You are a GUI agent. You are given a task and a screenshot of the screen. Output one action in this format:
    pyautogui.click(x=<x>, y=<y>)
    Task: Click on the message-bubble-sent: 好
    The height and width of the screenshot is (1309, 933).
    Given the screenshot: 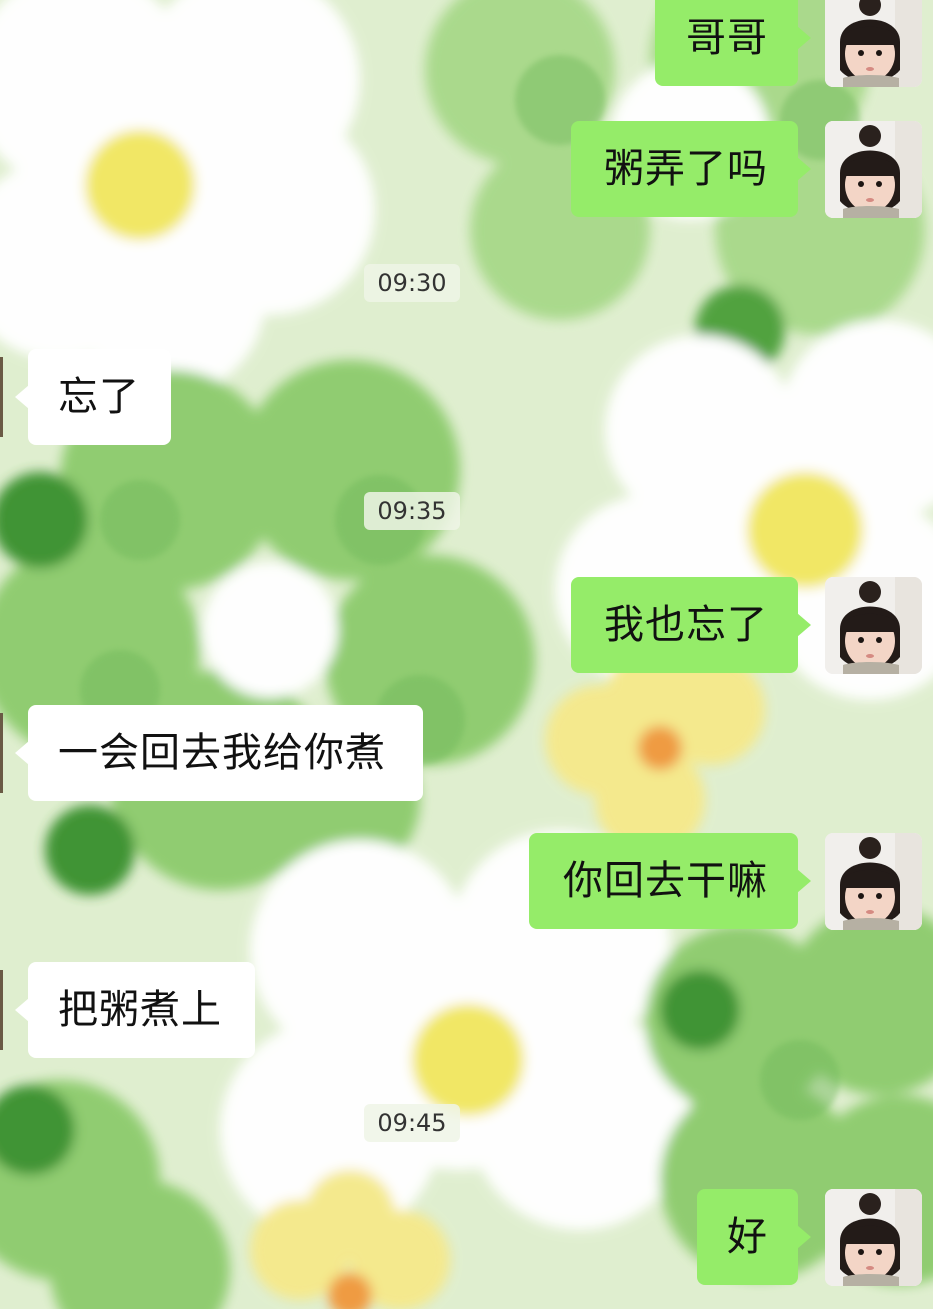 What is the action you would take?
    pyautogui.click(x=754, y=1237)
    